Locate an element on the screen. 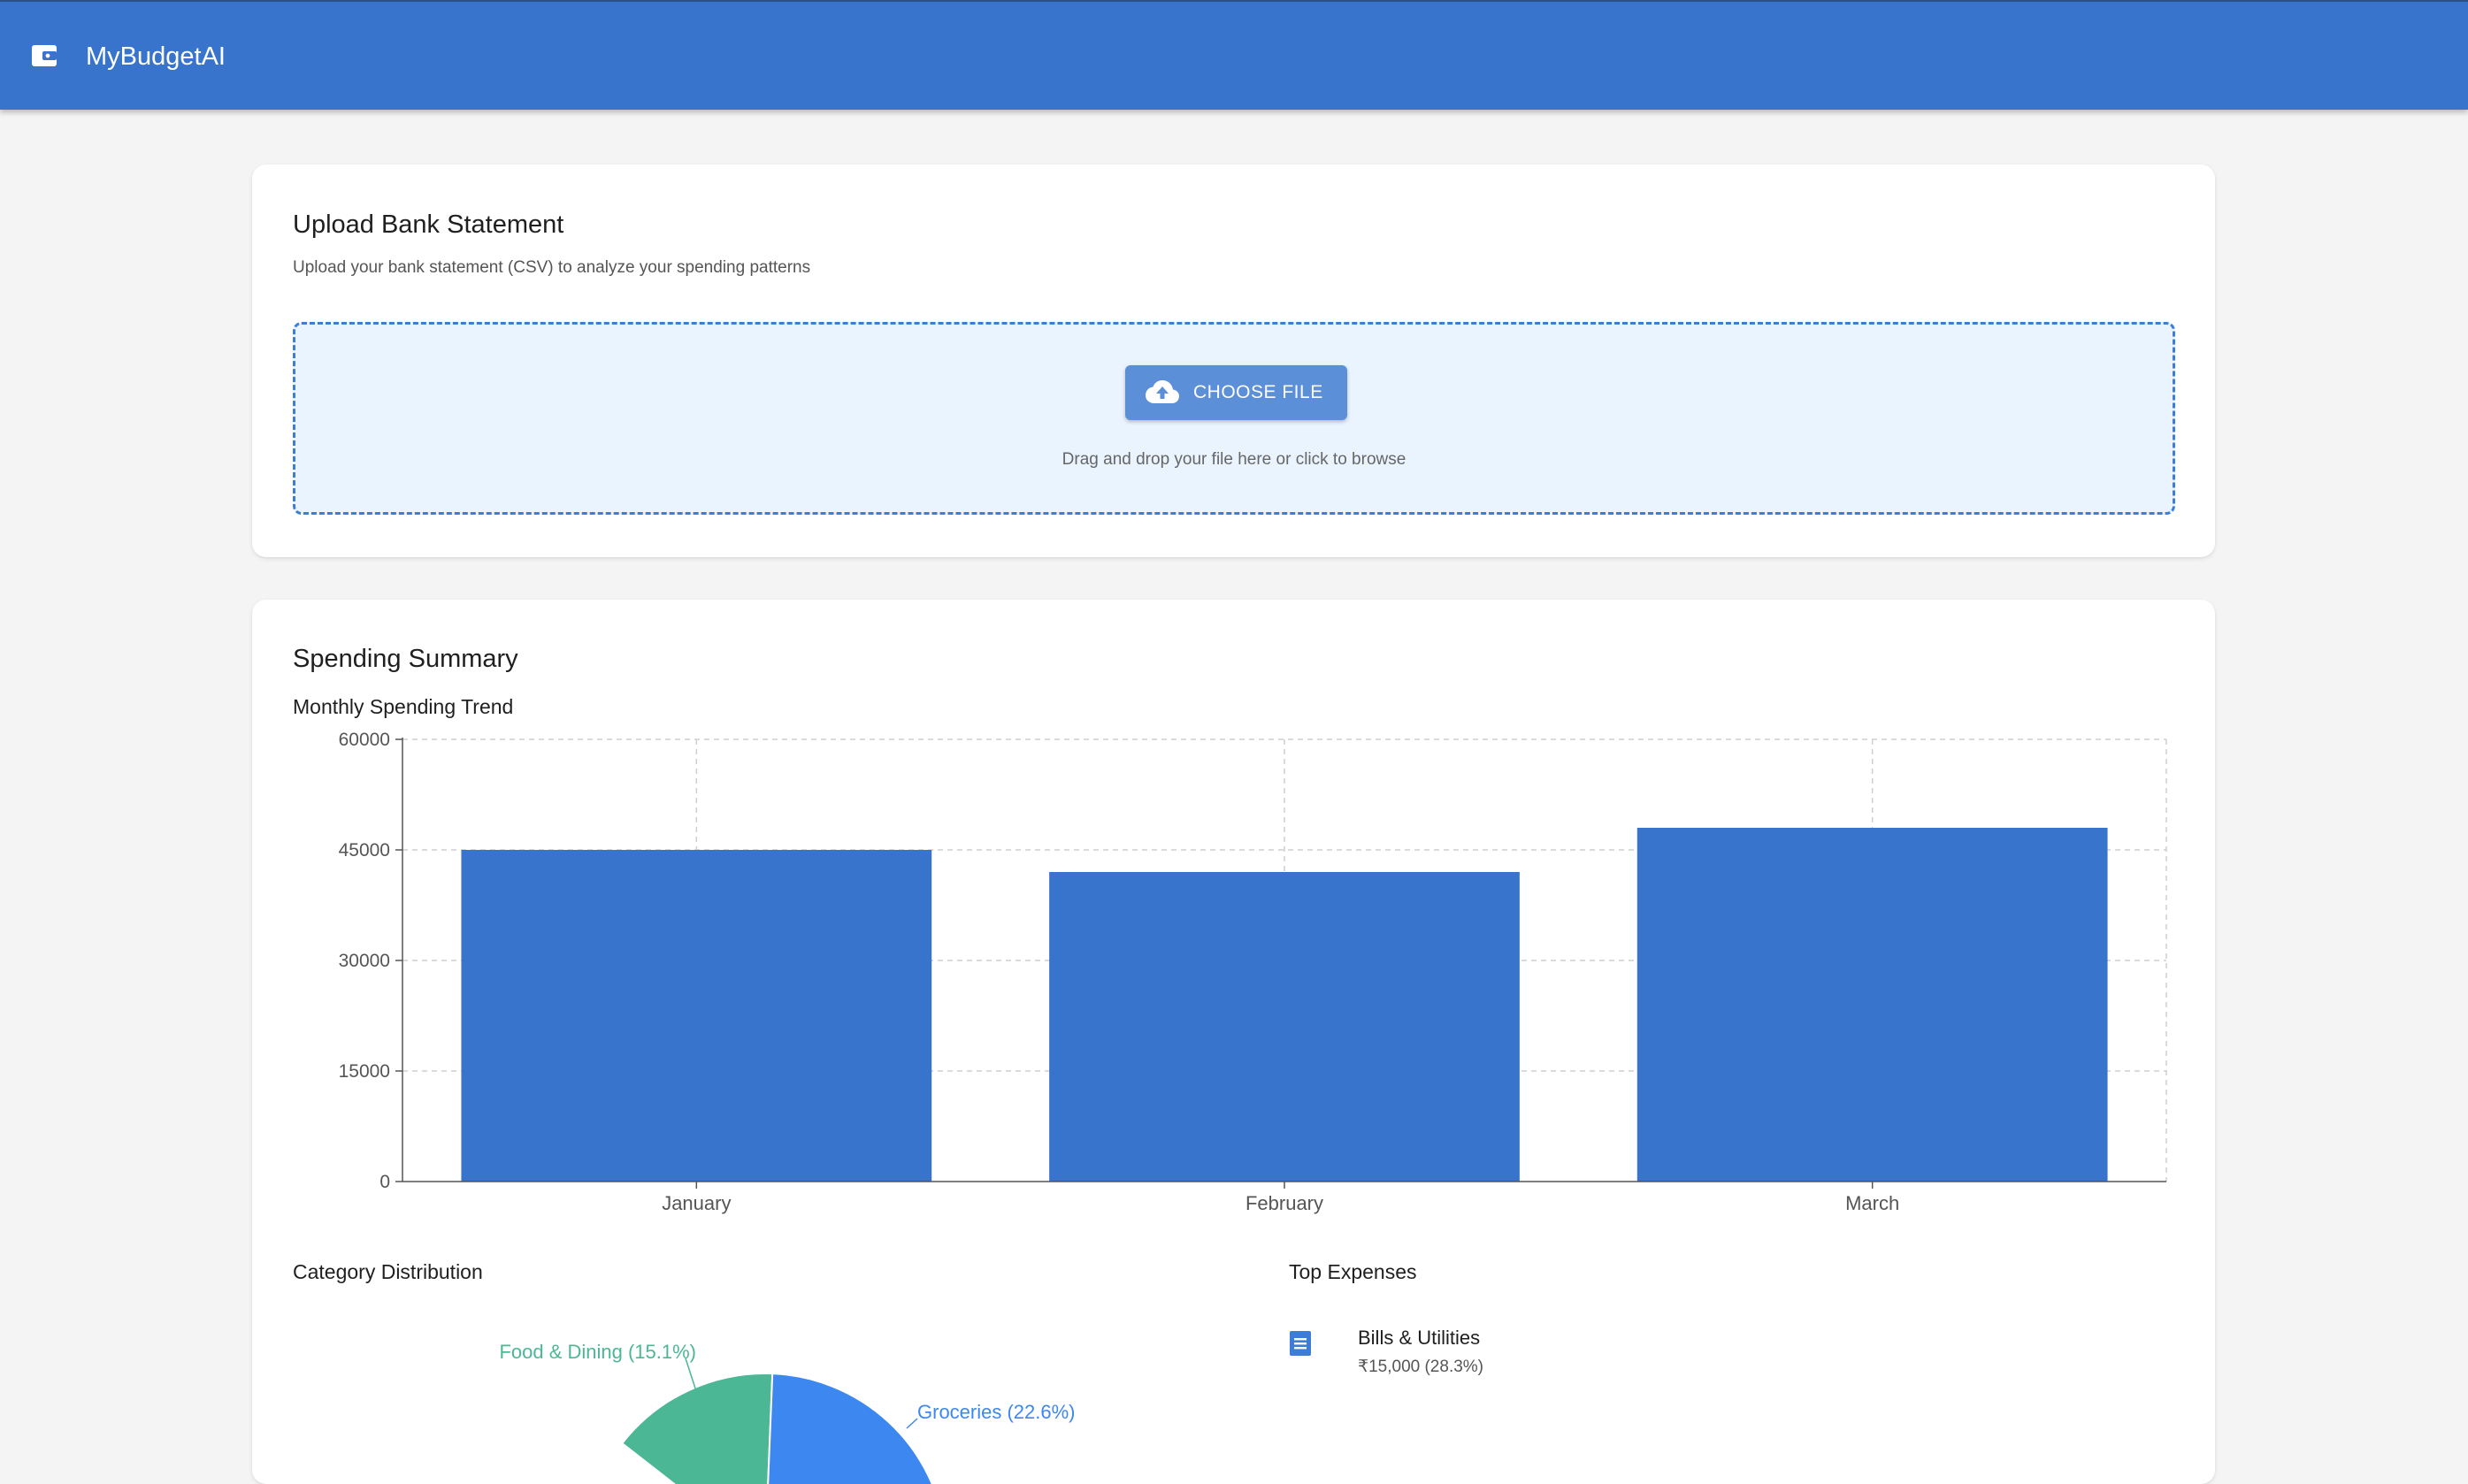 Image resolution: width=2468 pixels, height=1484 pixels. x-tick-label: March is located at coordinates (1872, 1203).